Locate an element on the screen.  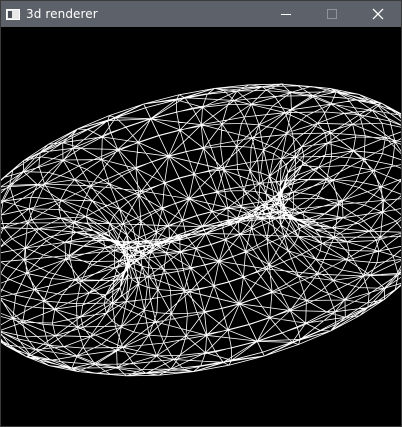
maximize-icon is located at coordinates (332, 14).